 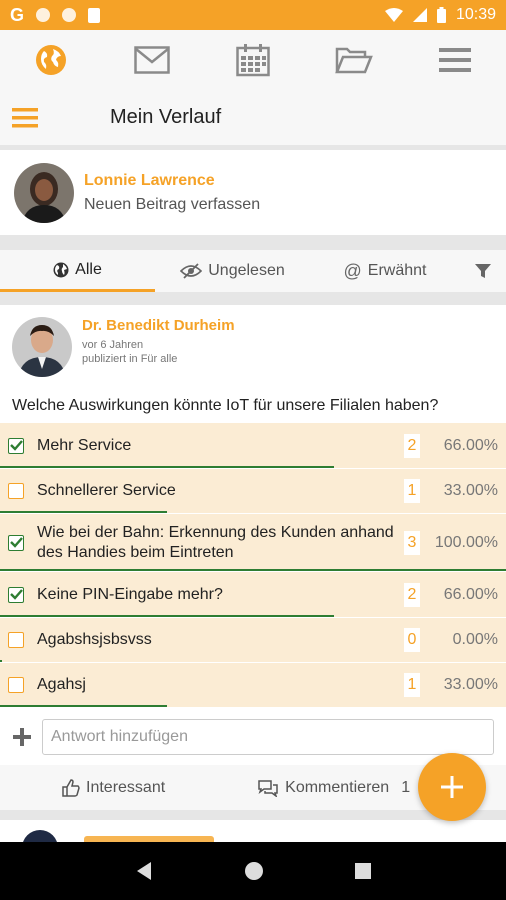 What do you see at coordinates (166, 117) in the screenshot?
I see `page-title: Mein Verlauf` at bounding box center [166, 117].